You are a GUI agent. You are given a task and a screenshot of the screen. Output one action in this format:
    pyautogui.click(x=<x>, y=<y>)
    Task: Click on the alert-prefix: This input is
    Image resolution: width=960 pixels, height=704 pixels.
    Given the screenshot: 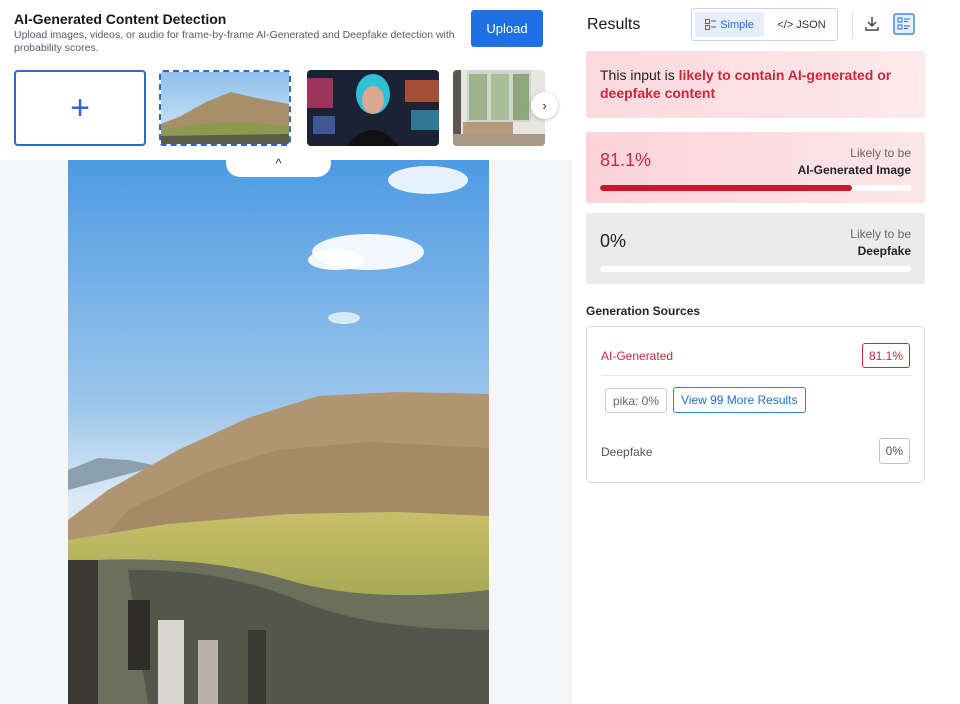 What is the action you would take?
    pyautogui.click(x=639, y=75)
    